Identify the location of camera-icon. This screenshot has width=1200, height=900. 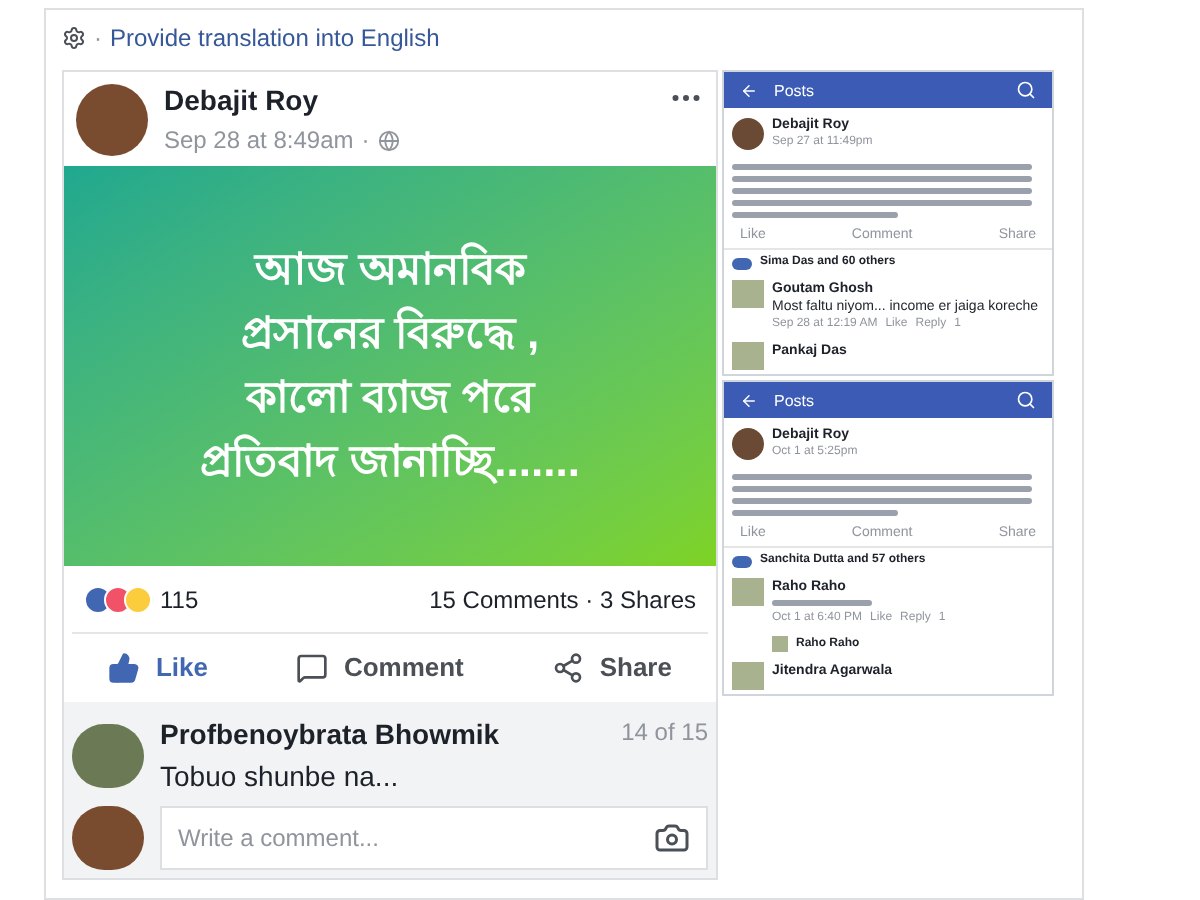
(672, 838).